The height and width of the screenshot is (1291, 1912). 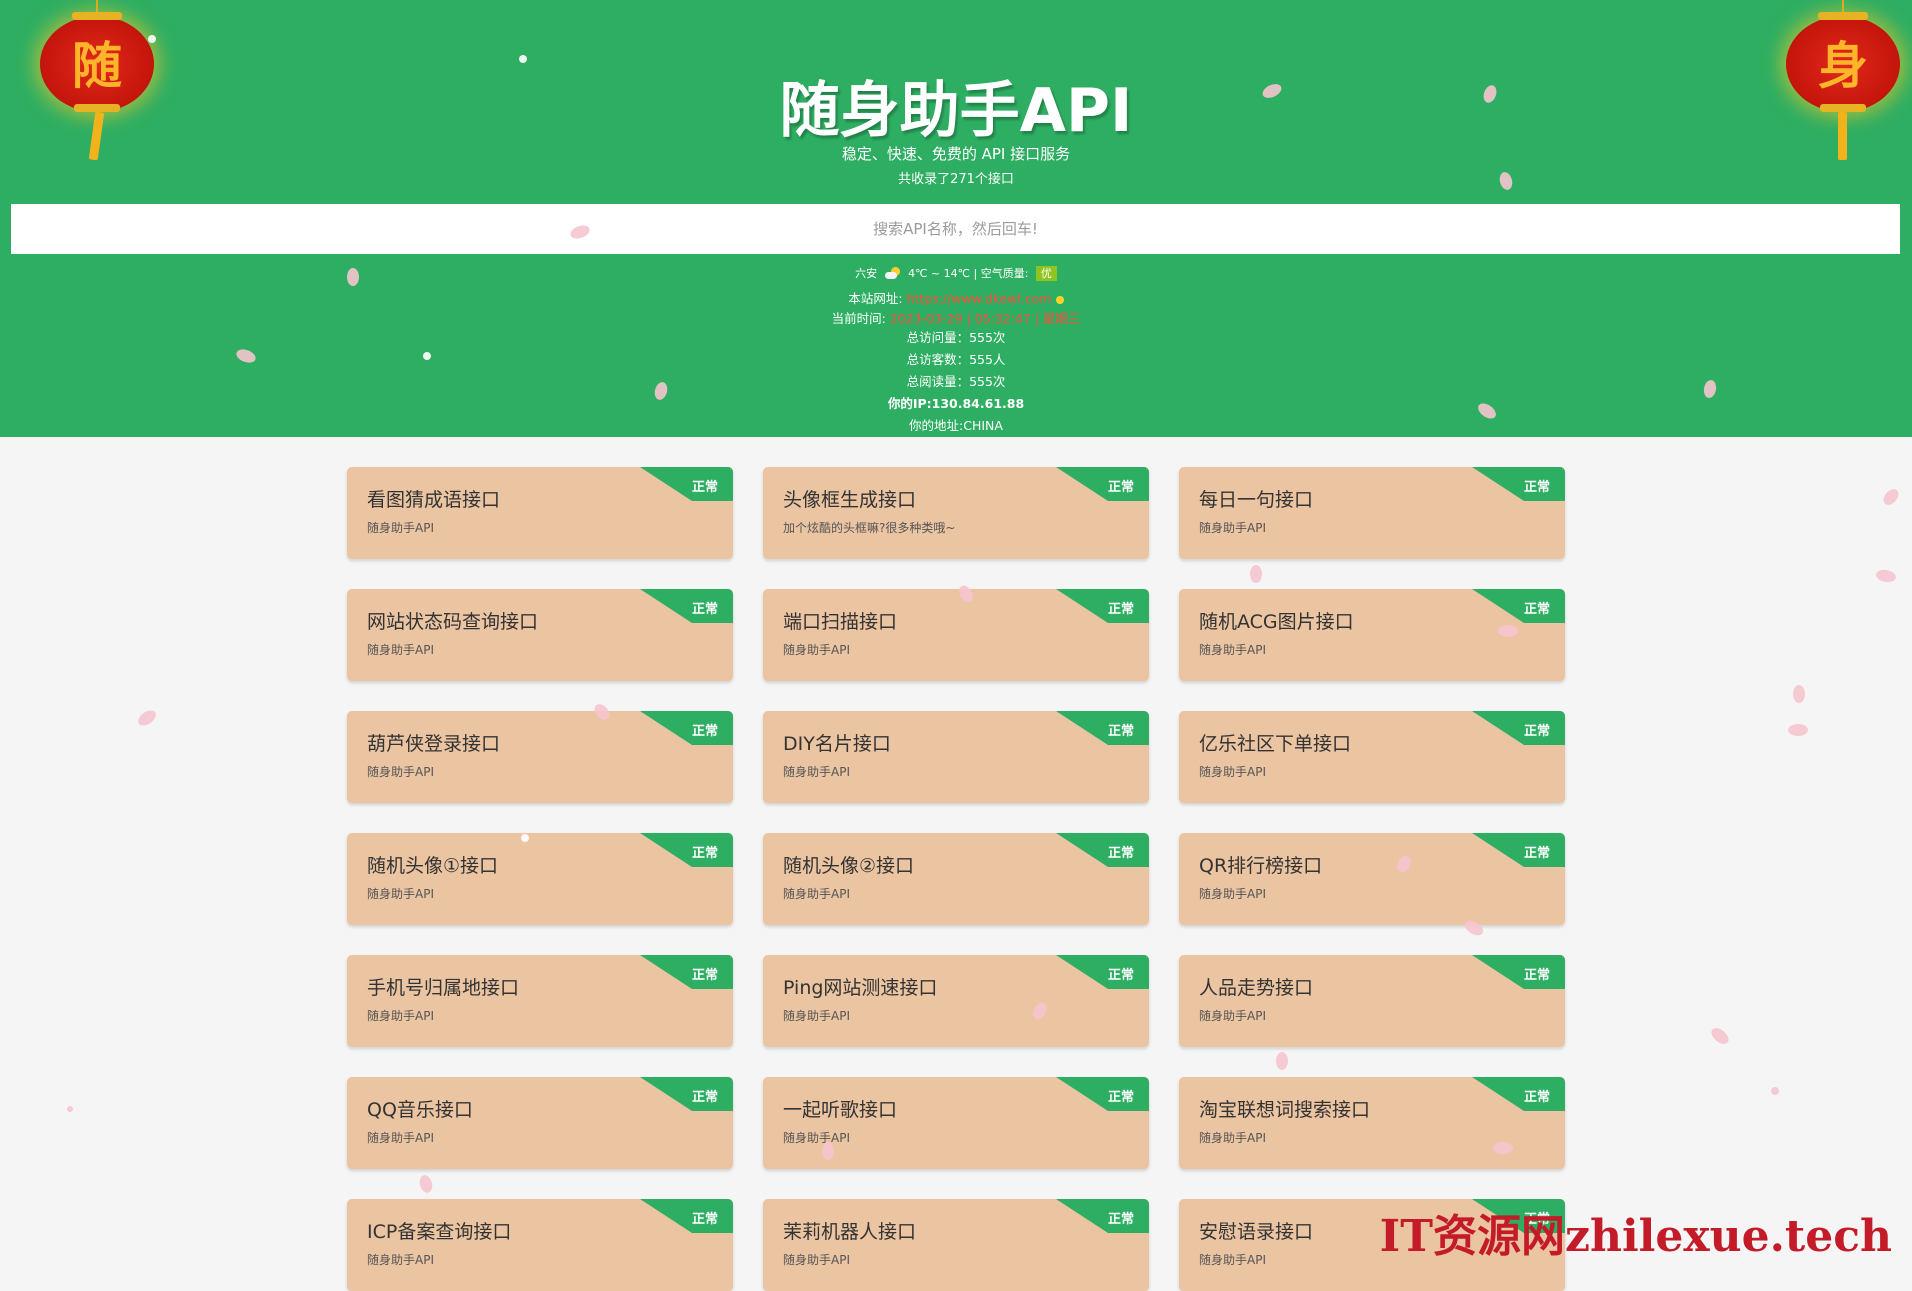 I want to click on api-card-name: 安慰语录接口, so click(x=1256, y=1232).